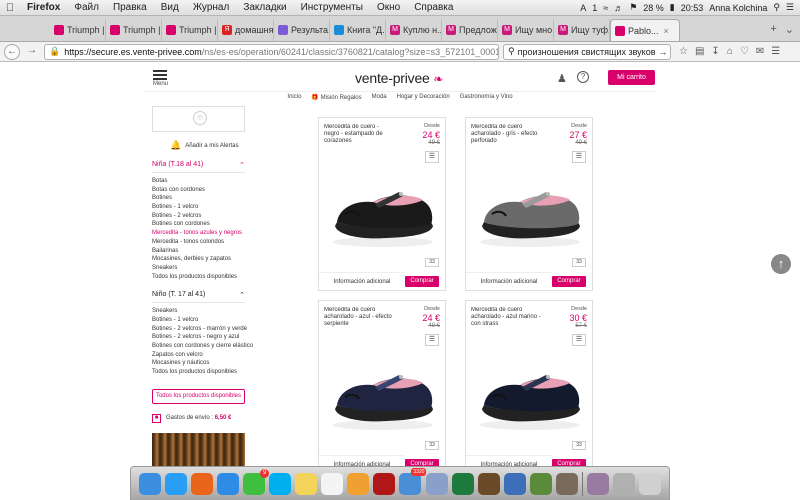 The height and width of the screenshot is (500, 800). Describe the element at coordinates (280, 483) in the screenshot. I see `skype-icon` at that location.